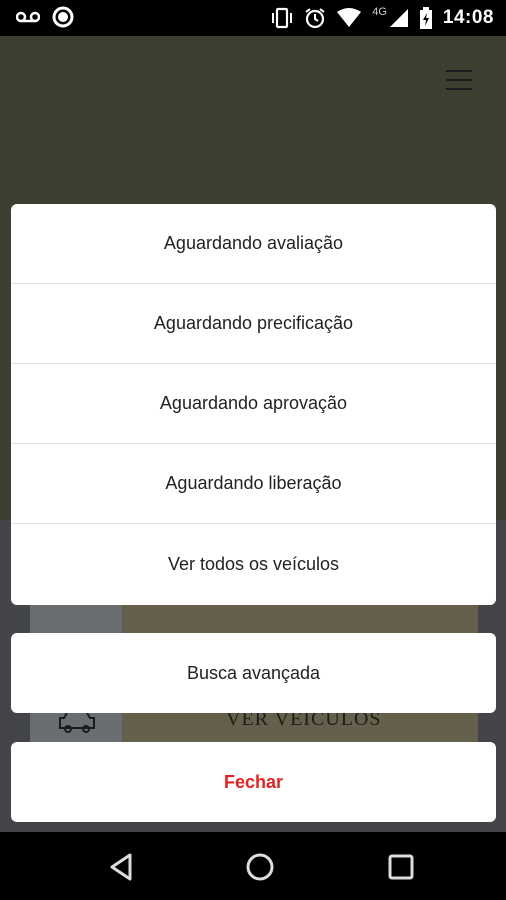 This screenshot has width=506, height=900. What do you see at coordinates (253, 564) in the screenshot?
I see `option-view-all-vehicles: Ver todos os veículos` at bounding box center [253, 564].